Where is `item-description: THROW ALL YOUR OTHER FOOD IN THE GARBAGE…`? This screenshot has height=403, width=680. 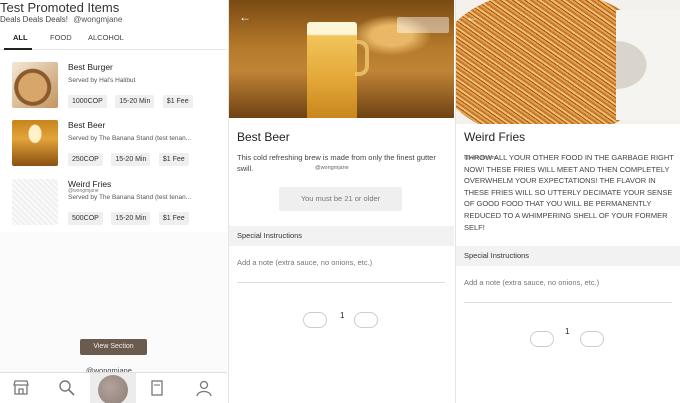 item-description: THROW ALL YOUR OTHER FOOD IN THE GARBAGE… is located at coordinates (569, 192).